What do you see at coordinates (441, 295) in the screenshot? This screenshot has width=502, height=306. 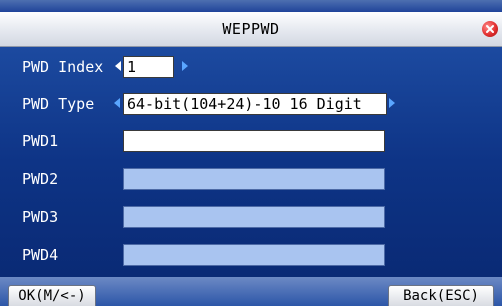 I see `back-button: Back(ESC)` at bounding box center [441, 295].